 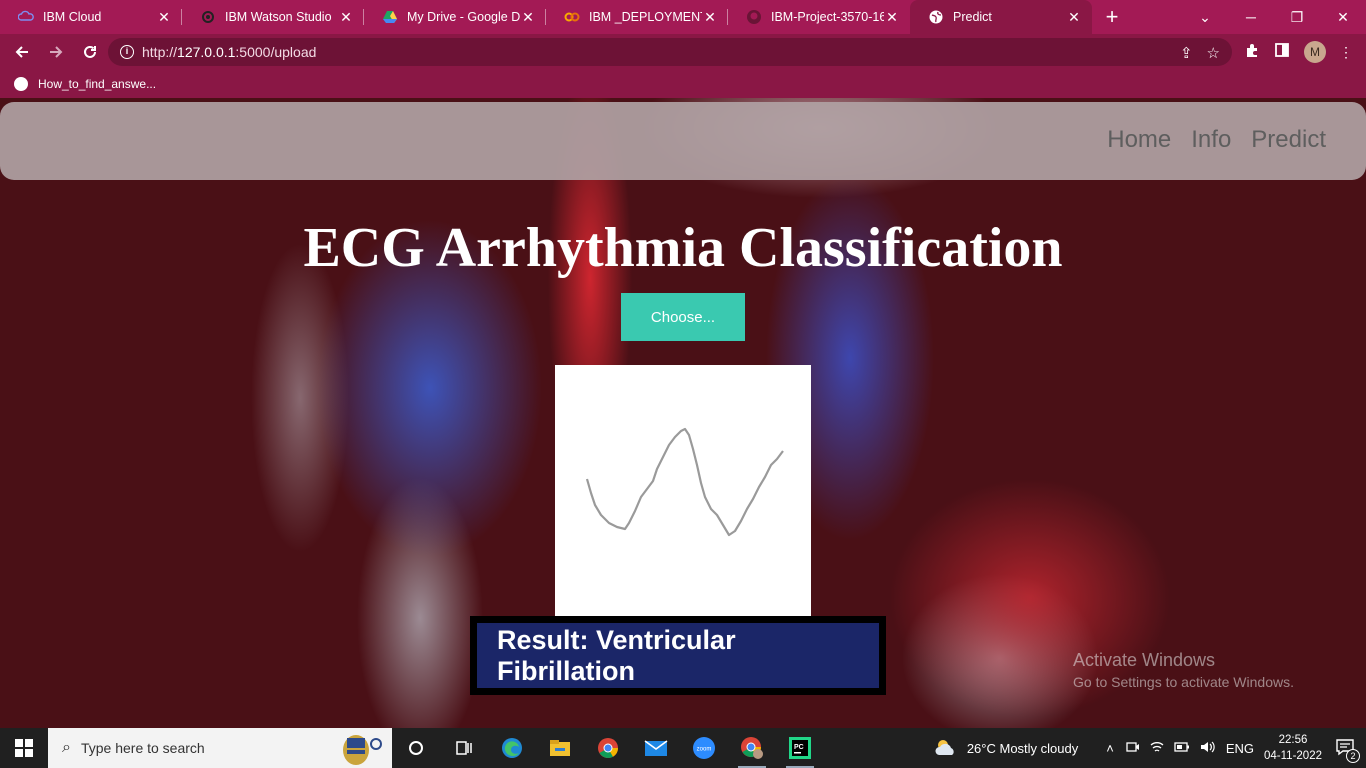 I want to click on side-panel-icon, so click(x=1282, y=52).